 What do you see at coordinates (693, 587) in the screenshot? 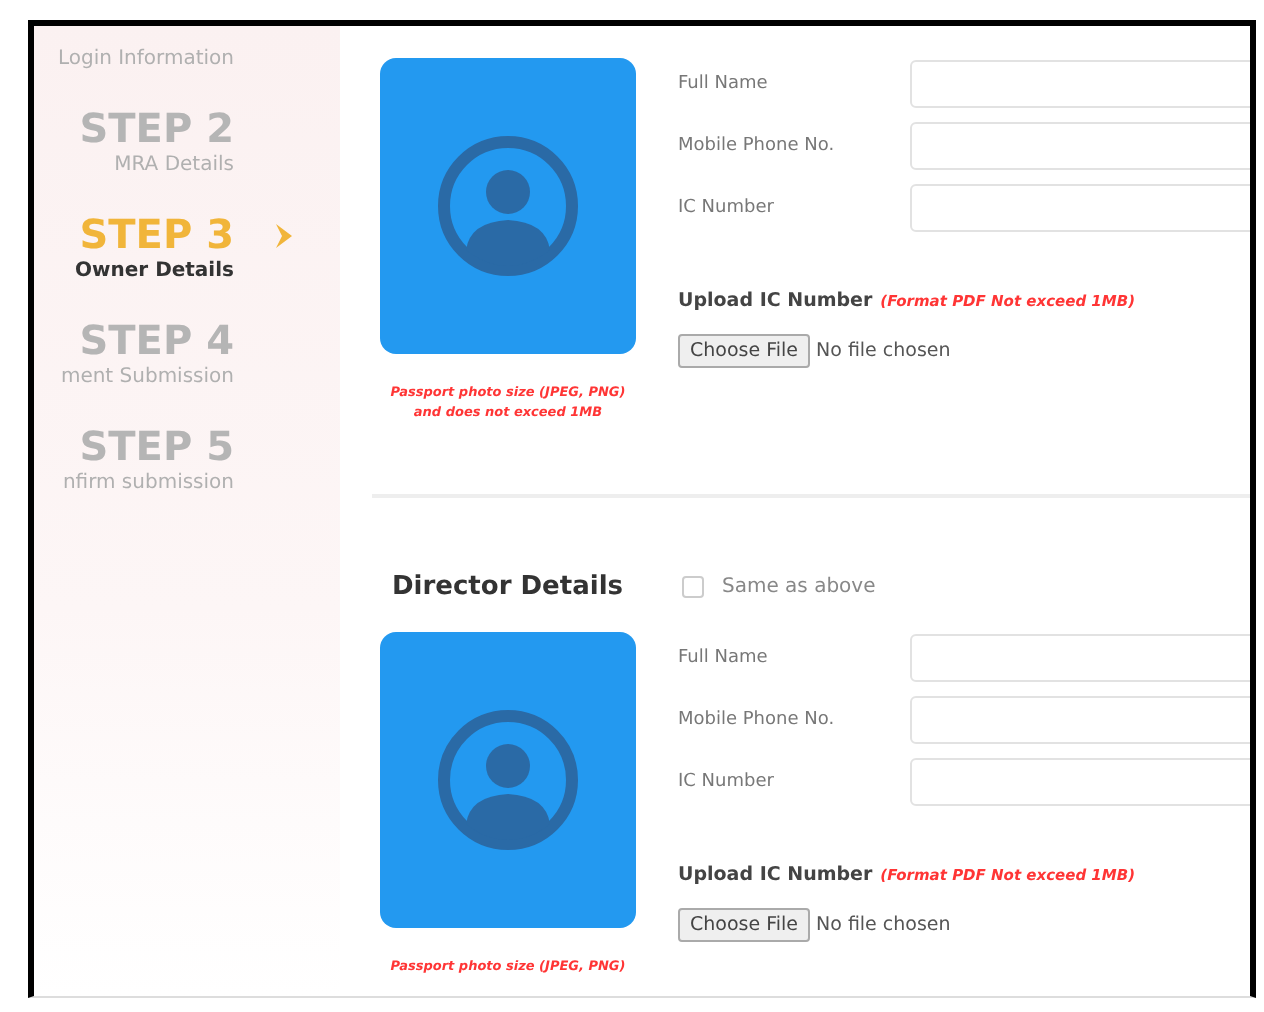
I see `checkbox` at bounding box center [693, 587].